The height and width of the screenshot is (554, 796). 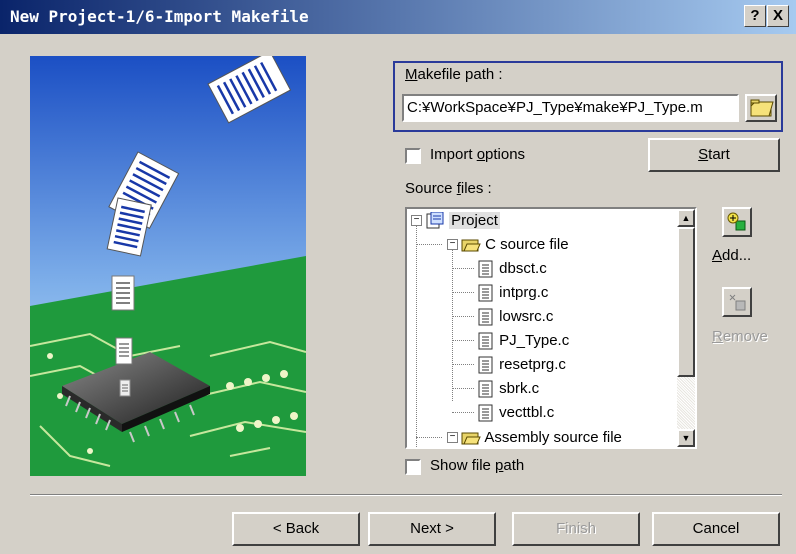 I want to click on tree-scrollbar: ▲ ▼, so click(x=686, y=328).